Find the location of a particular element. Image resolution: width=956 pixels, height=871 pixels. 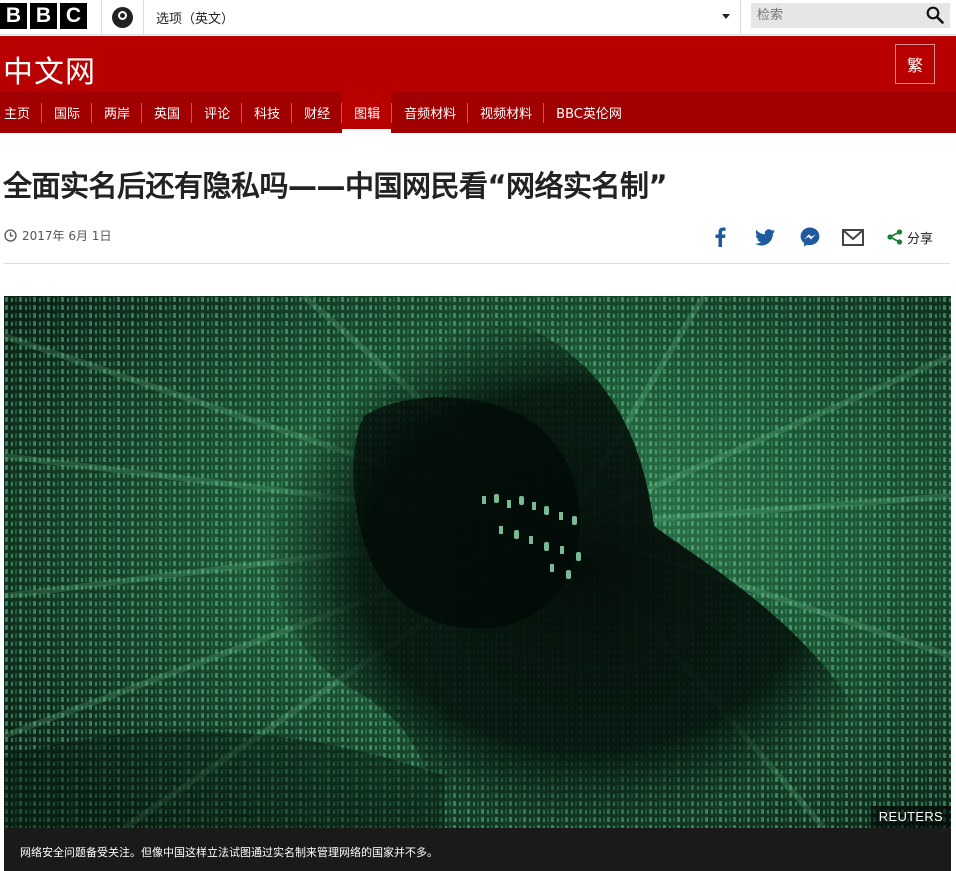

nav-item-label: 科技 is located at coordinates (267, 114).